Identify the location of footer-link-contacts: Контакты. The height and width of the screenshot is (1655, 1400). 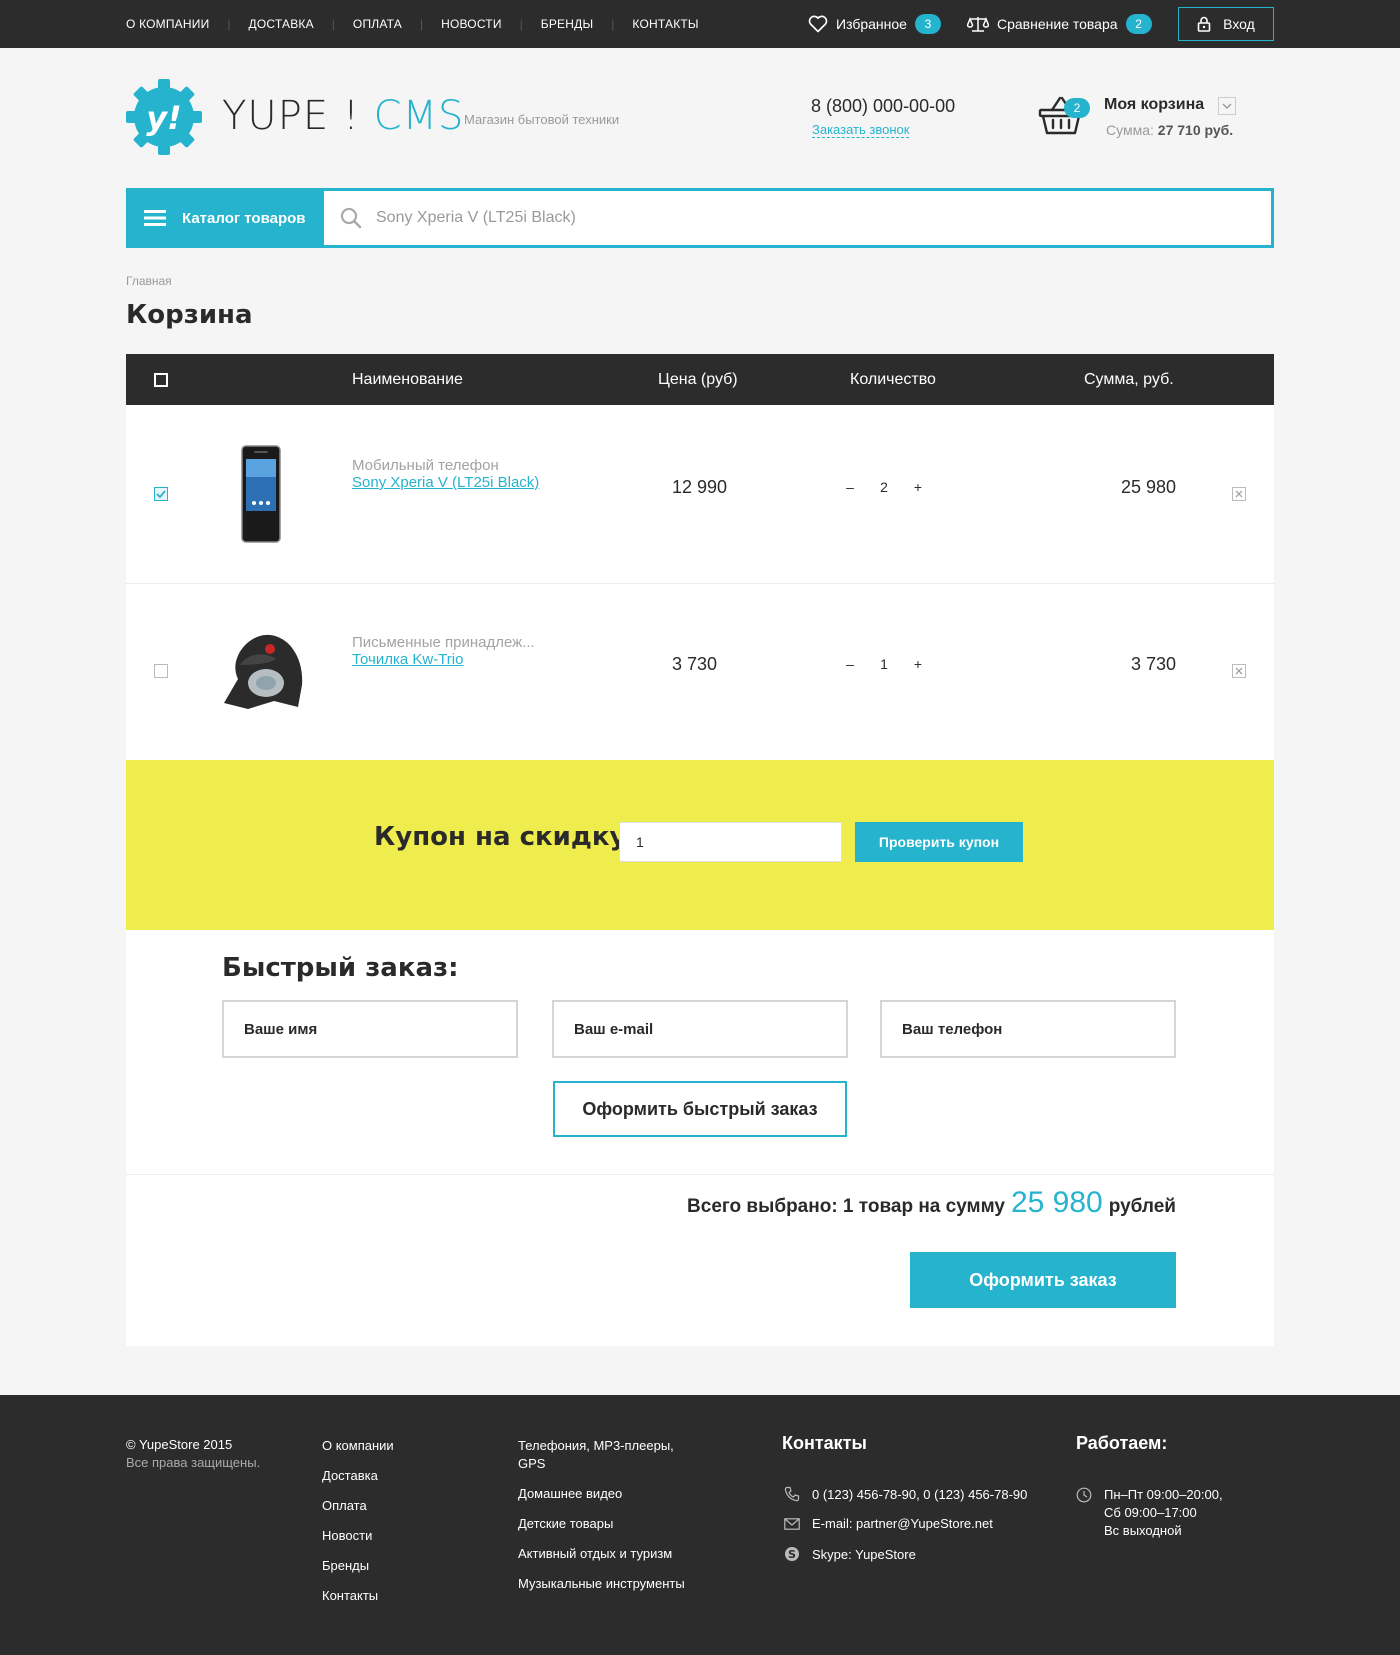
(358, 1596).